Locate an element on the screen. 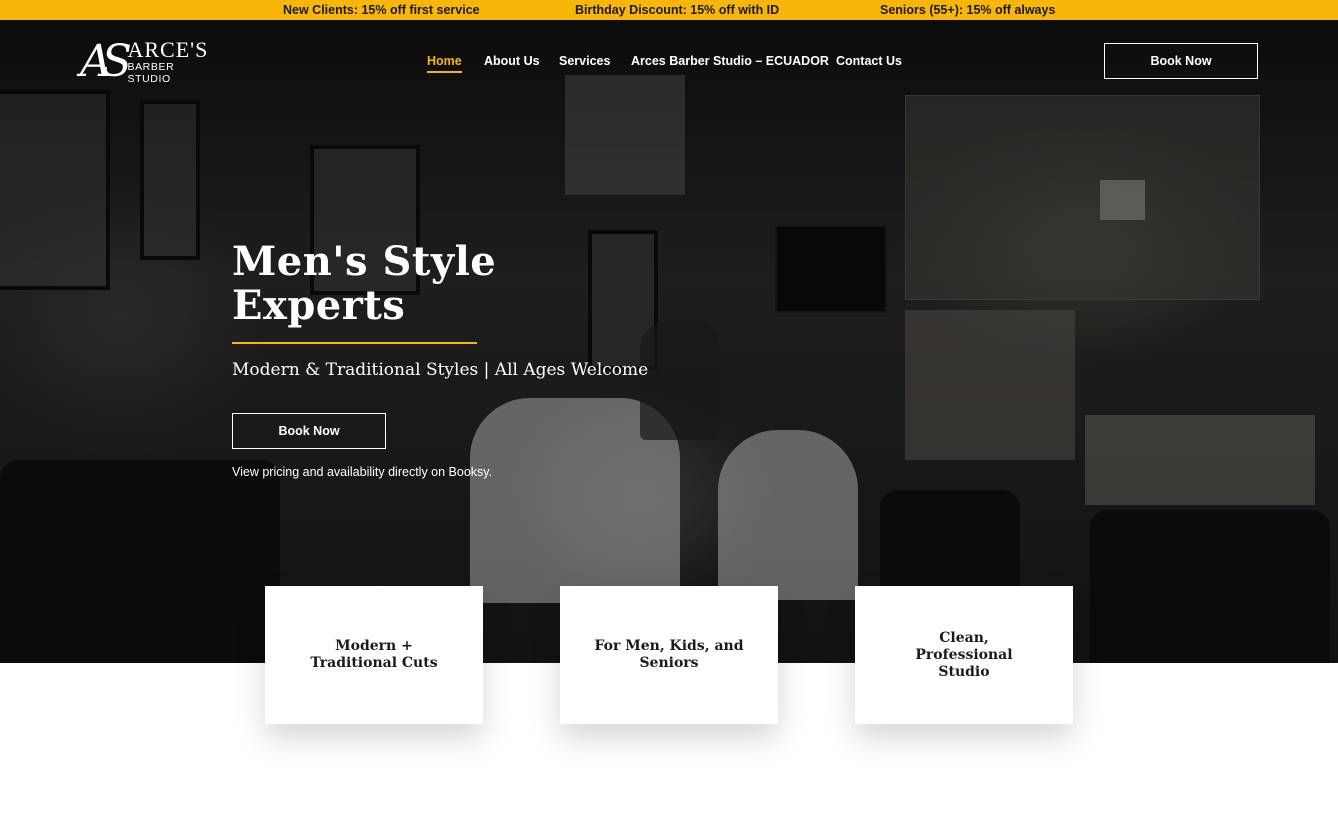  hero-title-line-2: Experts is located at coordinates (319, 305).